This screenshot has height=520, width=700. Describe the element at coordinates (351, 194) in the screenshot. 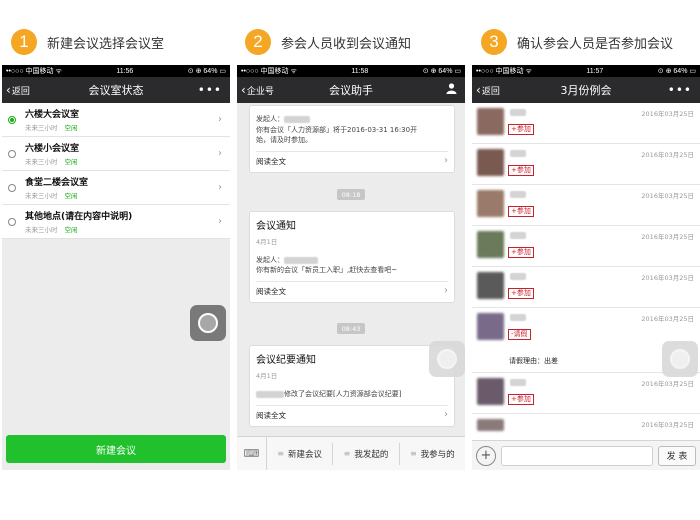

I see `timestamp: 08:18` at that location.